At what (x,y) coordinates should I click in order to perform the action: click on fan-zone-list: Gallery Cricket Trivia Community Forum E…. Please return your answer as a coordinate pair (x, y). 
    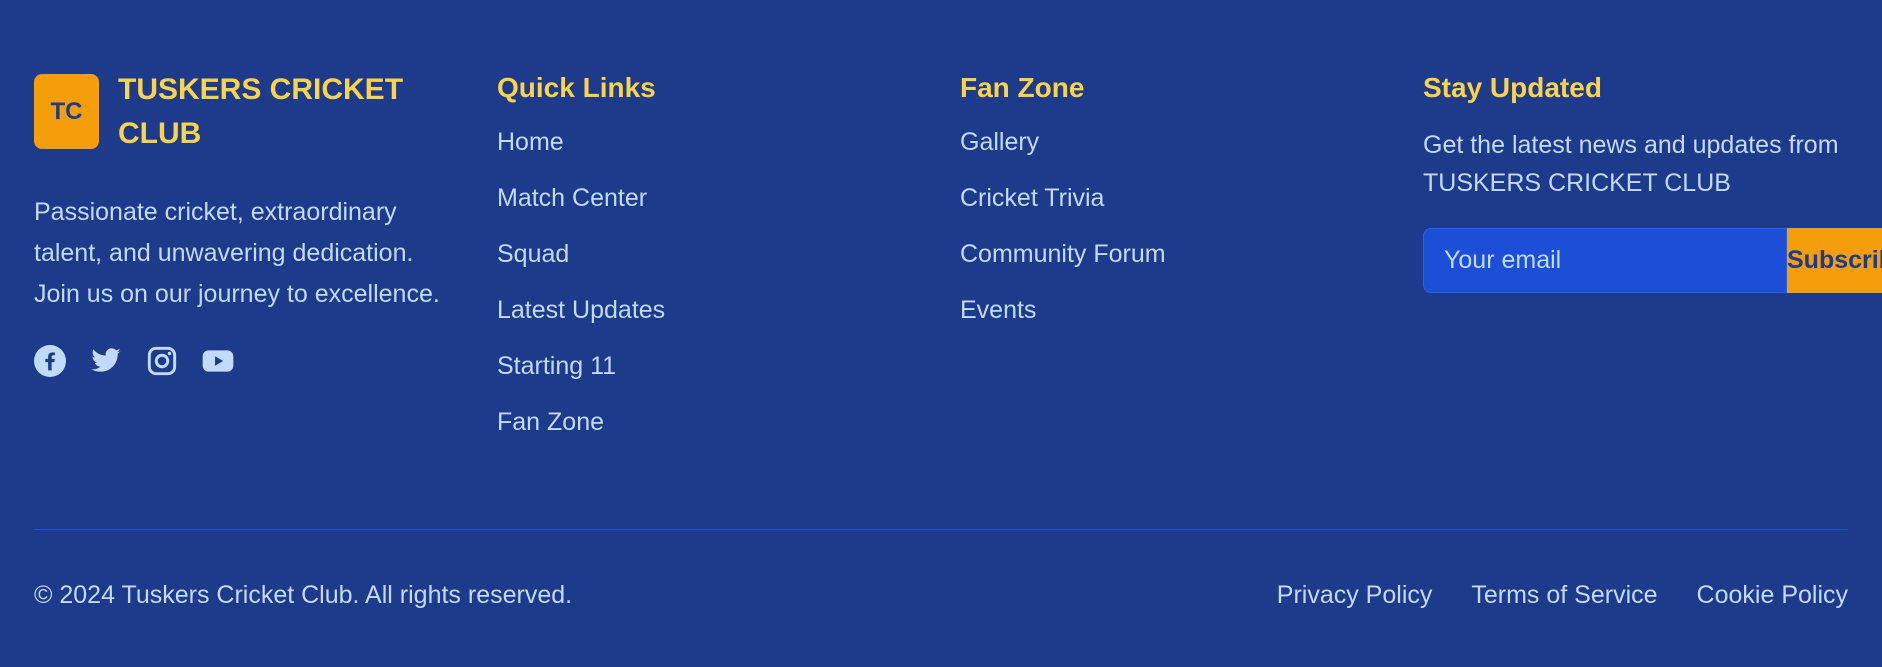
    Looking at the image, I should click on (1180, 226).